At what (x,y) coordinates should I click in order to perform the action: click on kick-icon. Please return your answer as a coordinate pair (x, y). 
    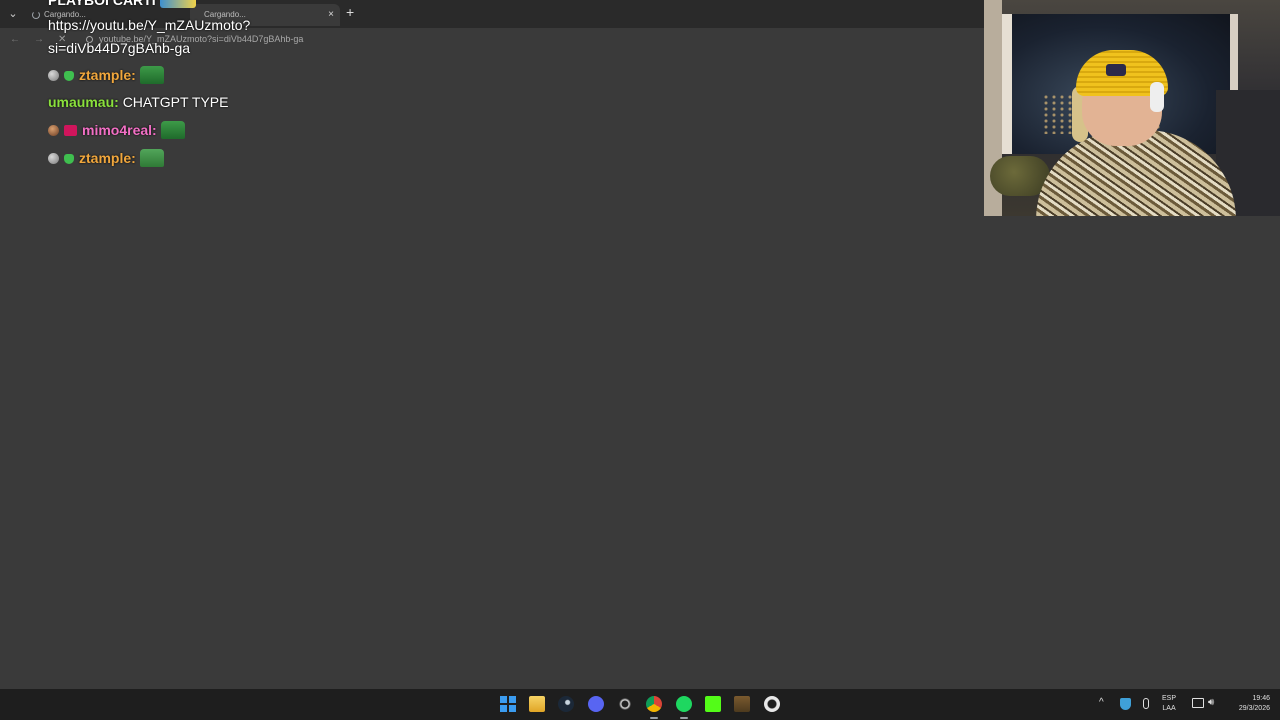
    Looking at the image, I should click on (713, 704).